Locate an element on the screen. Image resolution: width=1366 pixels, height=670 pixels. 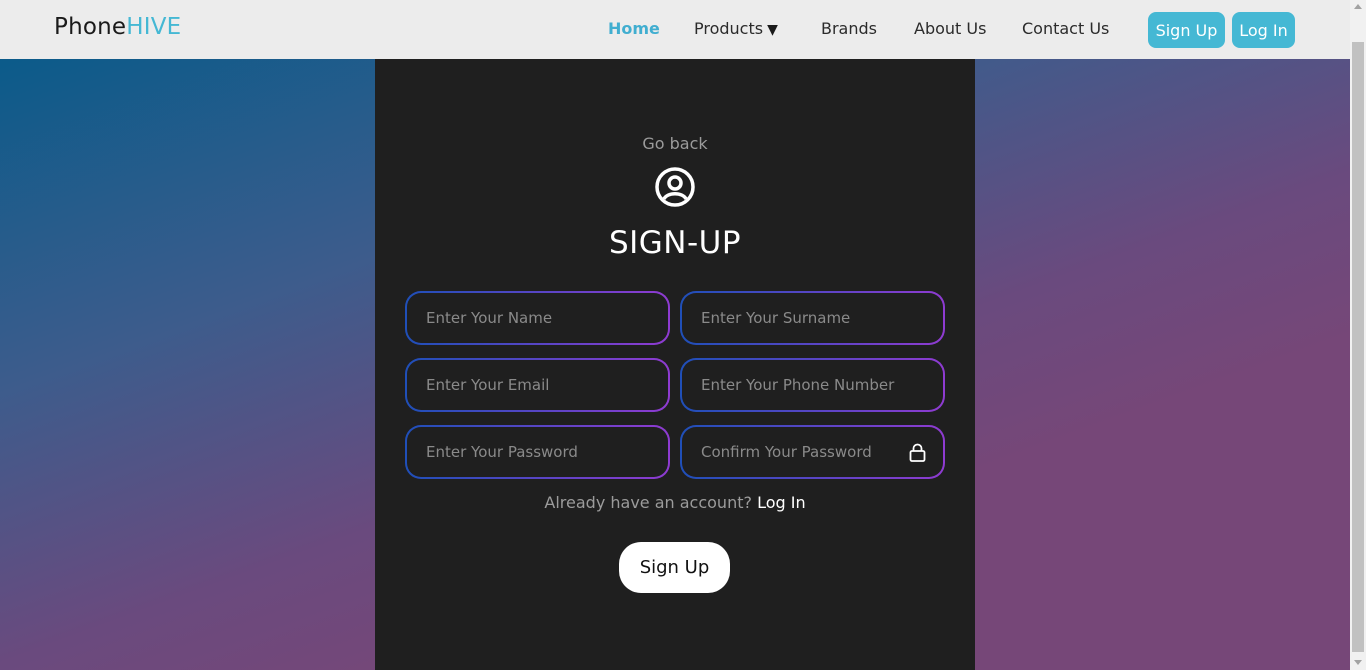
confirm-password-input is located at coordinates (812, 452).